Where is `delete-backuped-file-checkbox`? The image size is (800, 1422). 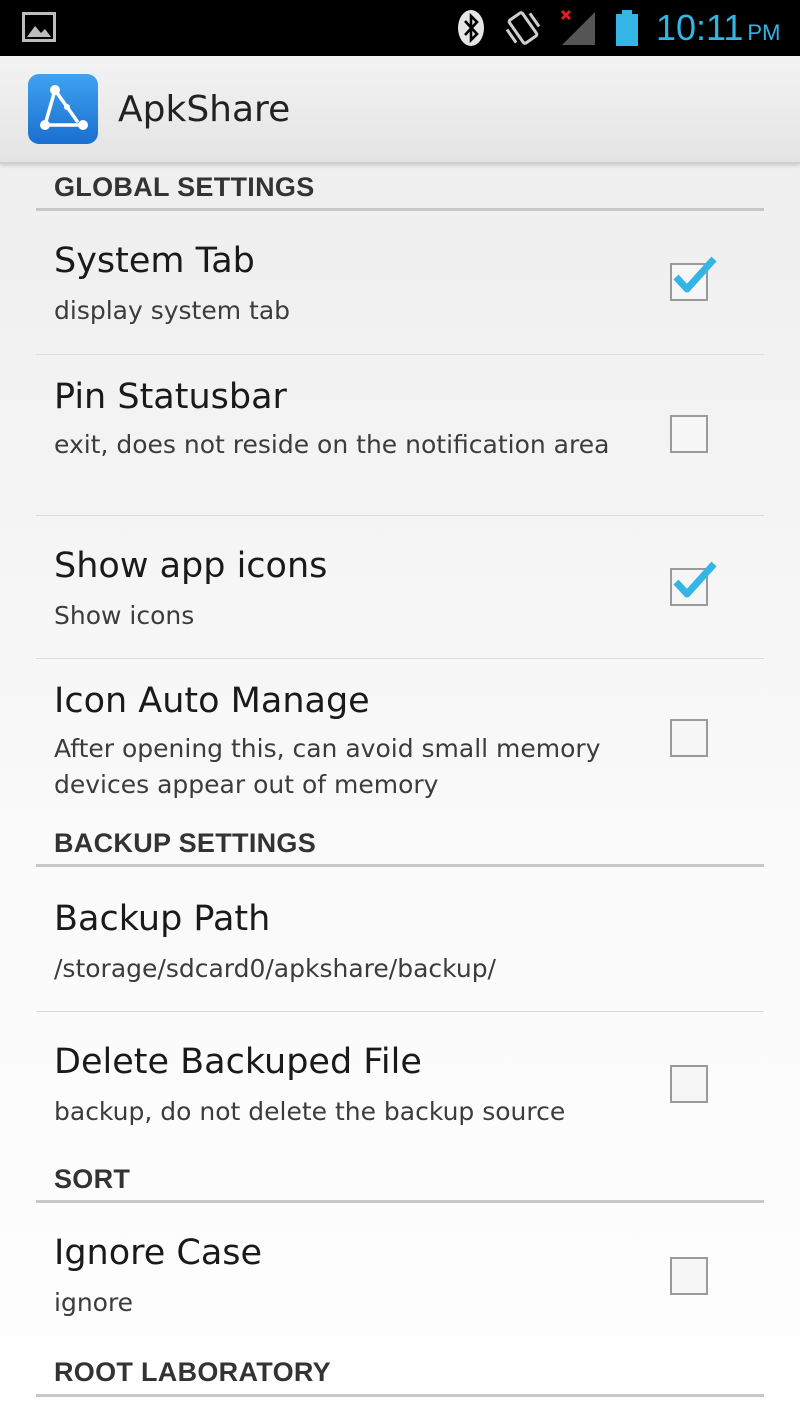 delete-backuped-file-checkbox is located at coordinates (689, 1084).